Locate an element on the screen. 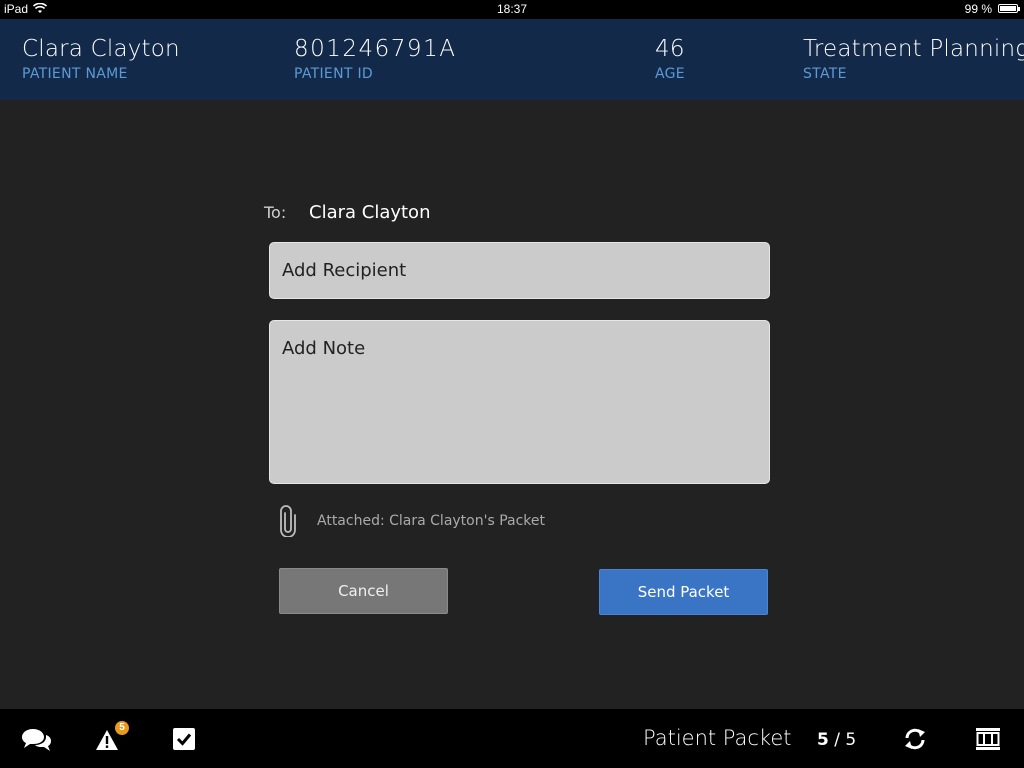 Image resolution: width=1024 pixels, height=768 pixels. add-note-placeholder: Add Note is located at coordinates (324, 348).